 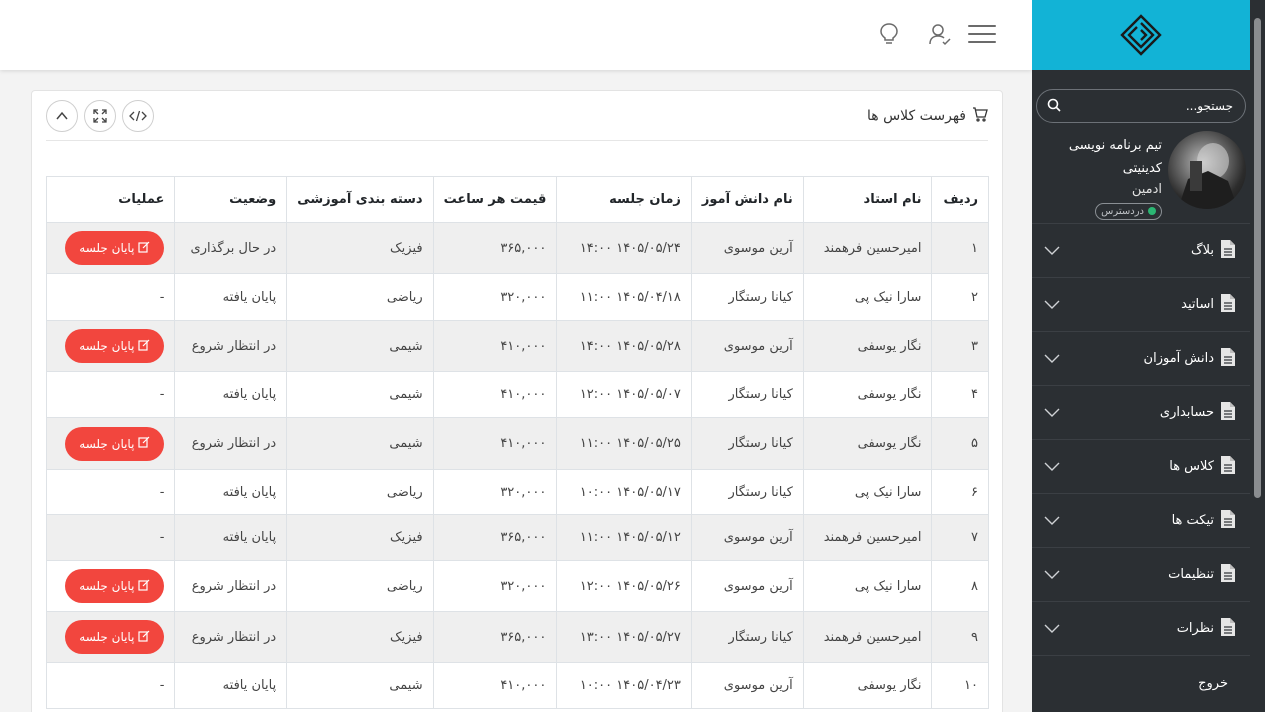 I want to click on avatar, so click(x=1207, y=170).